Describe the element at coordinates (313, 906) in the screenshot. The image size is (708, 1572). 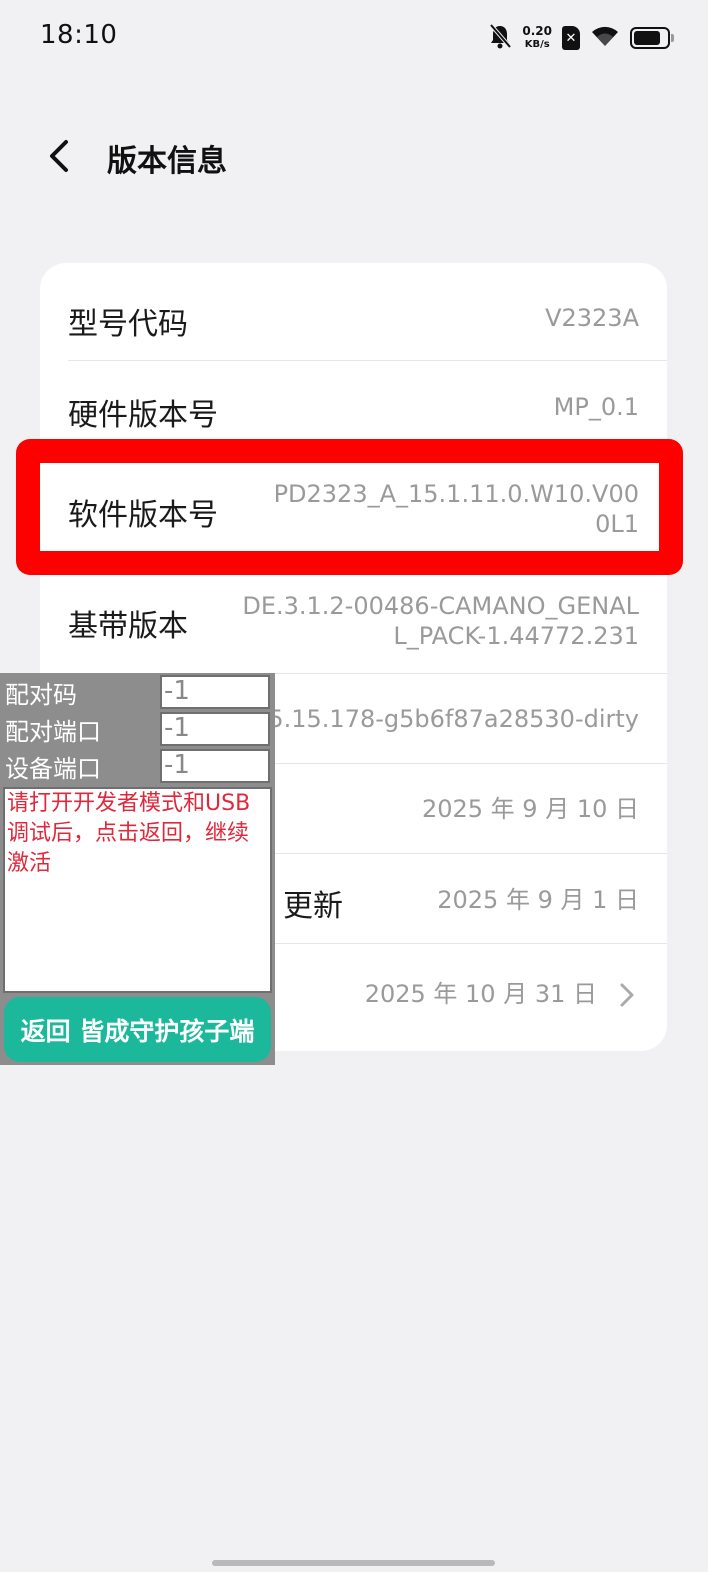
I see `update-label: 更新` at that location.